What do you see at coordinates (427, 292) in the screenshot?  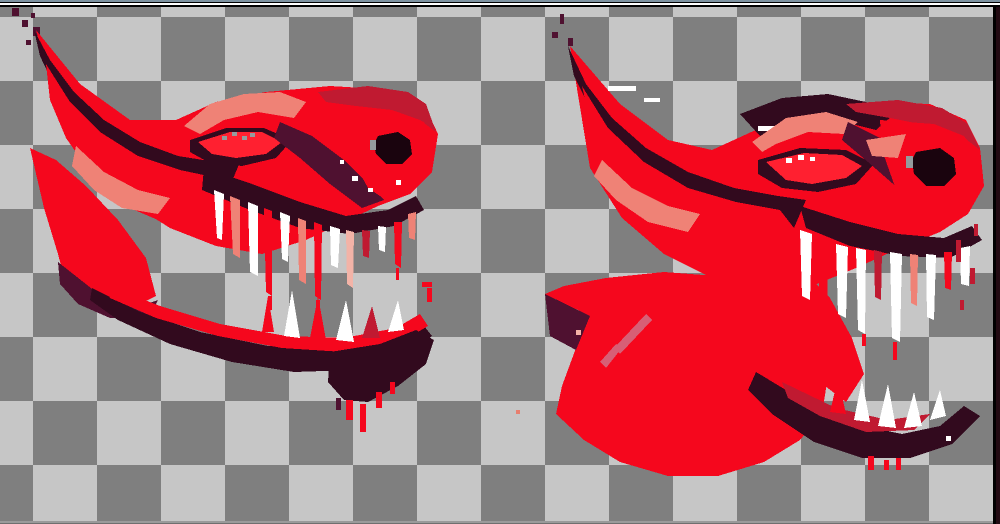 I see `drool-drop` at bounding box center [427, 292].